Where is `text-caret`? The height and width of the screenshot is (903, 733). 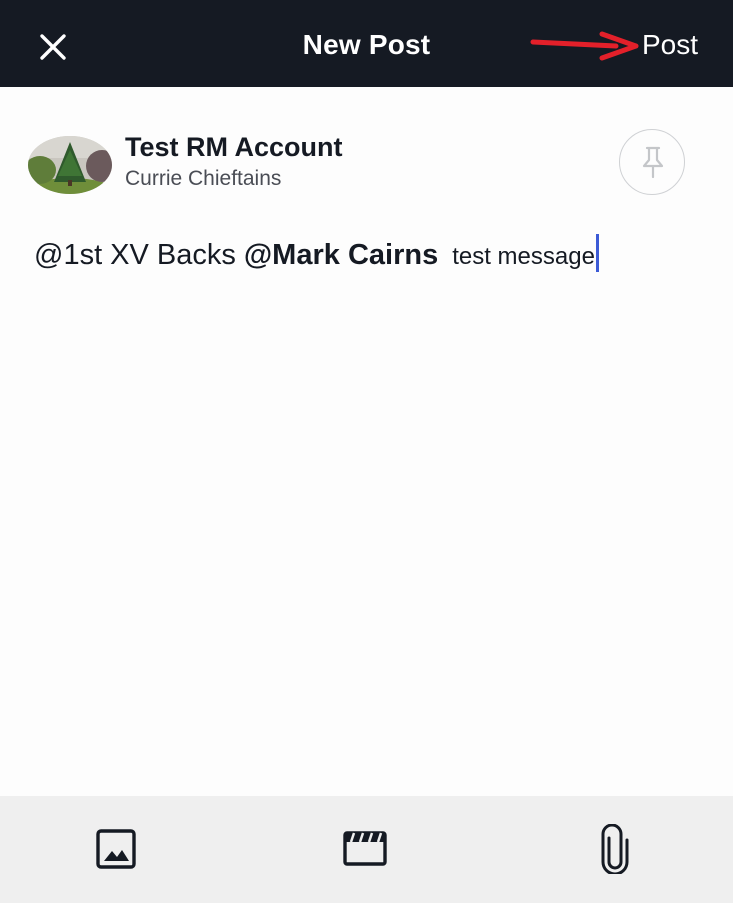 text-caret is located at coordinates (597, 253).